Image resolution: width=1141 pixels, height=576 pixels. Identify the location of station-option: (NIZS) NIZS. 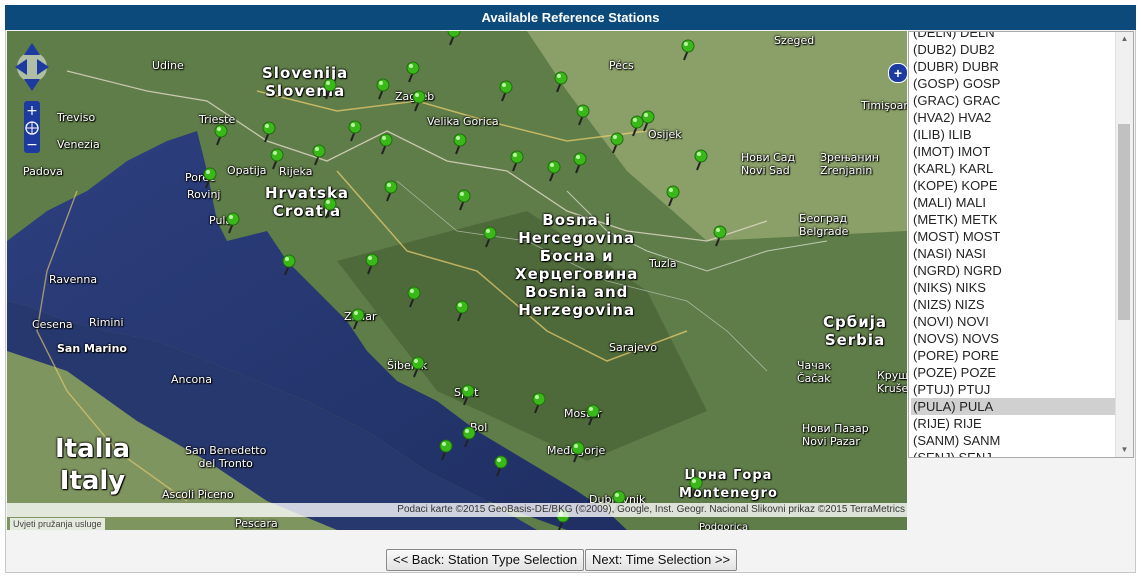
(1014, 304).